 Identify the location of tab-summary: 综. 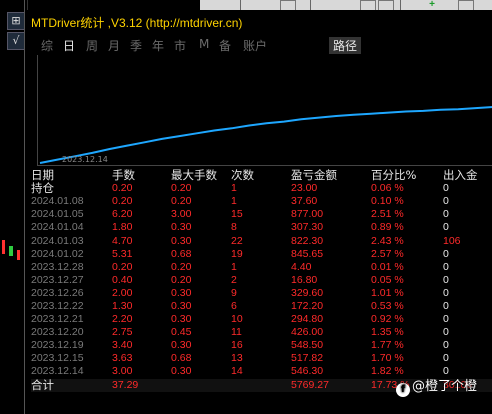
(47, 45).